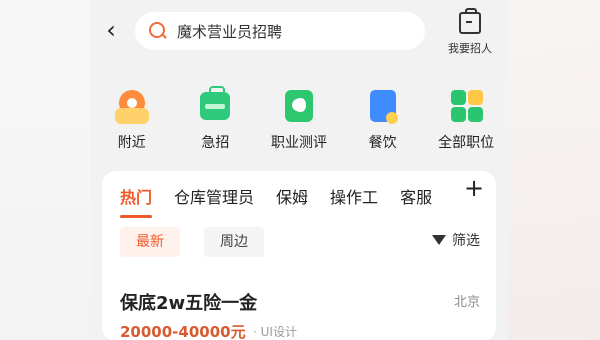 Image resolution: width=600 pixels, height=340 pixels. What do you see at coordinates (298, 143) in the screenshot?
I see `quick-link-label: 职业测评` at bounding box center [298, 143].